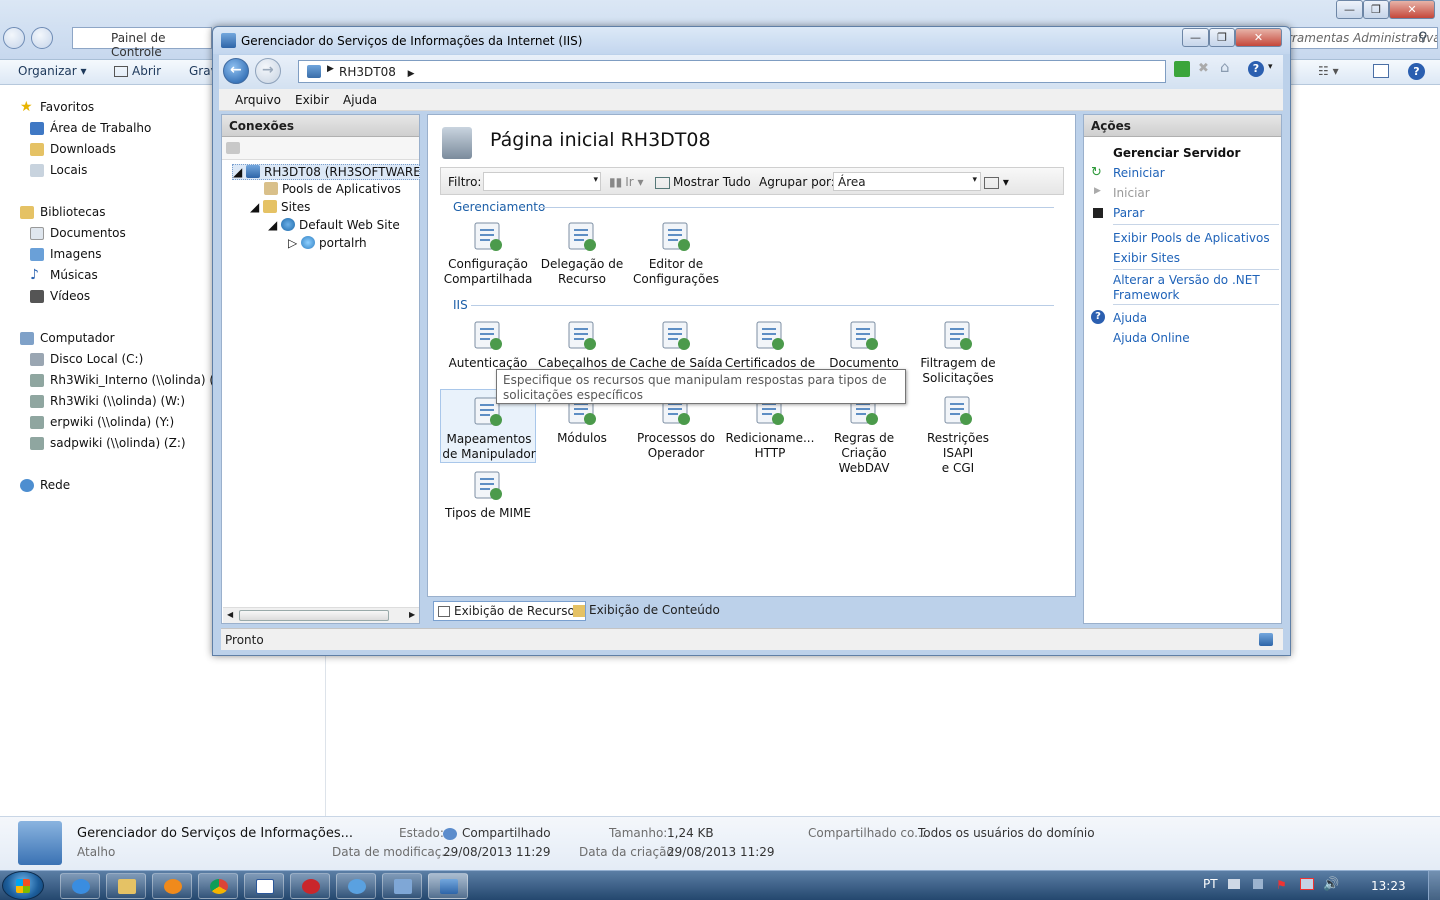 The width and height of the screenshot is (1440, 900). What do you see at coordinates (58, 170) in the screenshot?
I see `nav-places: Locais` at bounding box center [58, 170].